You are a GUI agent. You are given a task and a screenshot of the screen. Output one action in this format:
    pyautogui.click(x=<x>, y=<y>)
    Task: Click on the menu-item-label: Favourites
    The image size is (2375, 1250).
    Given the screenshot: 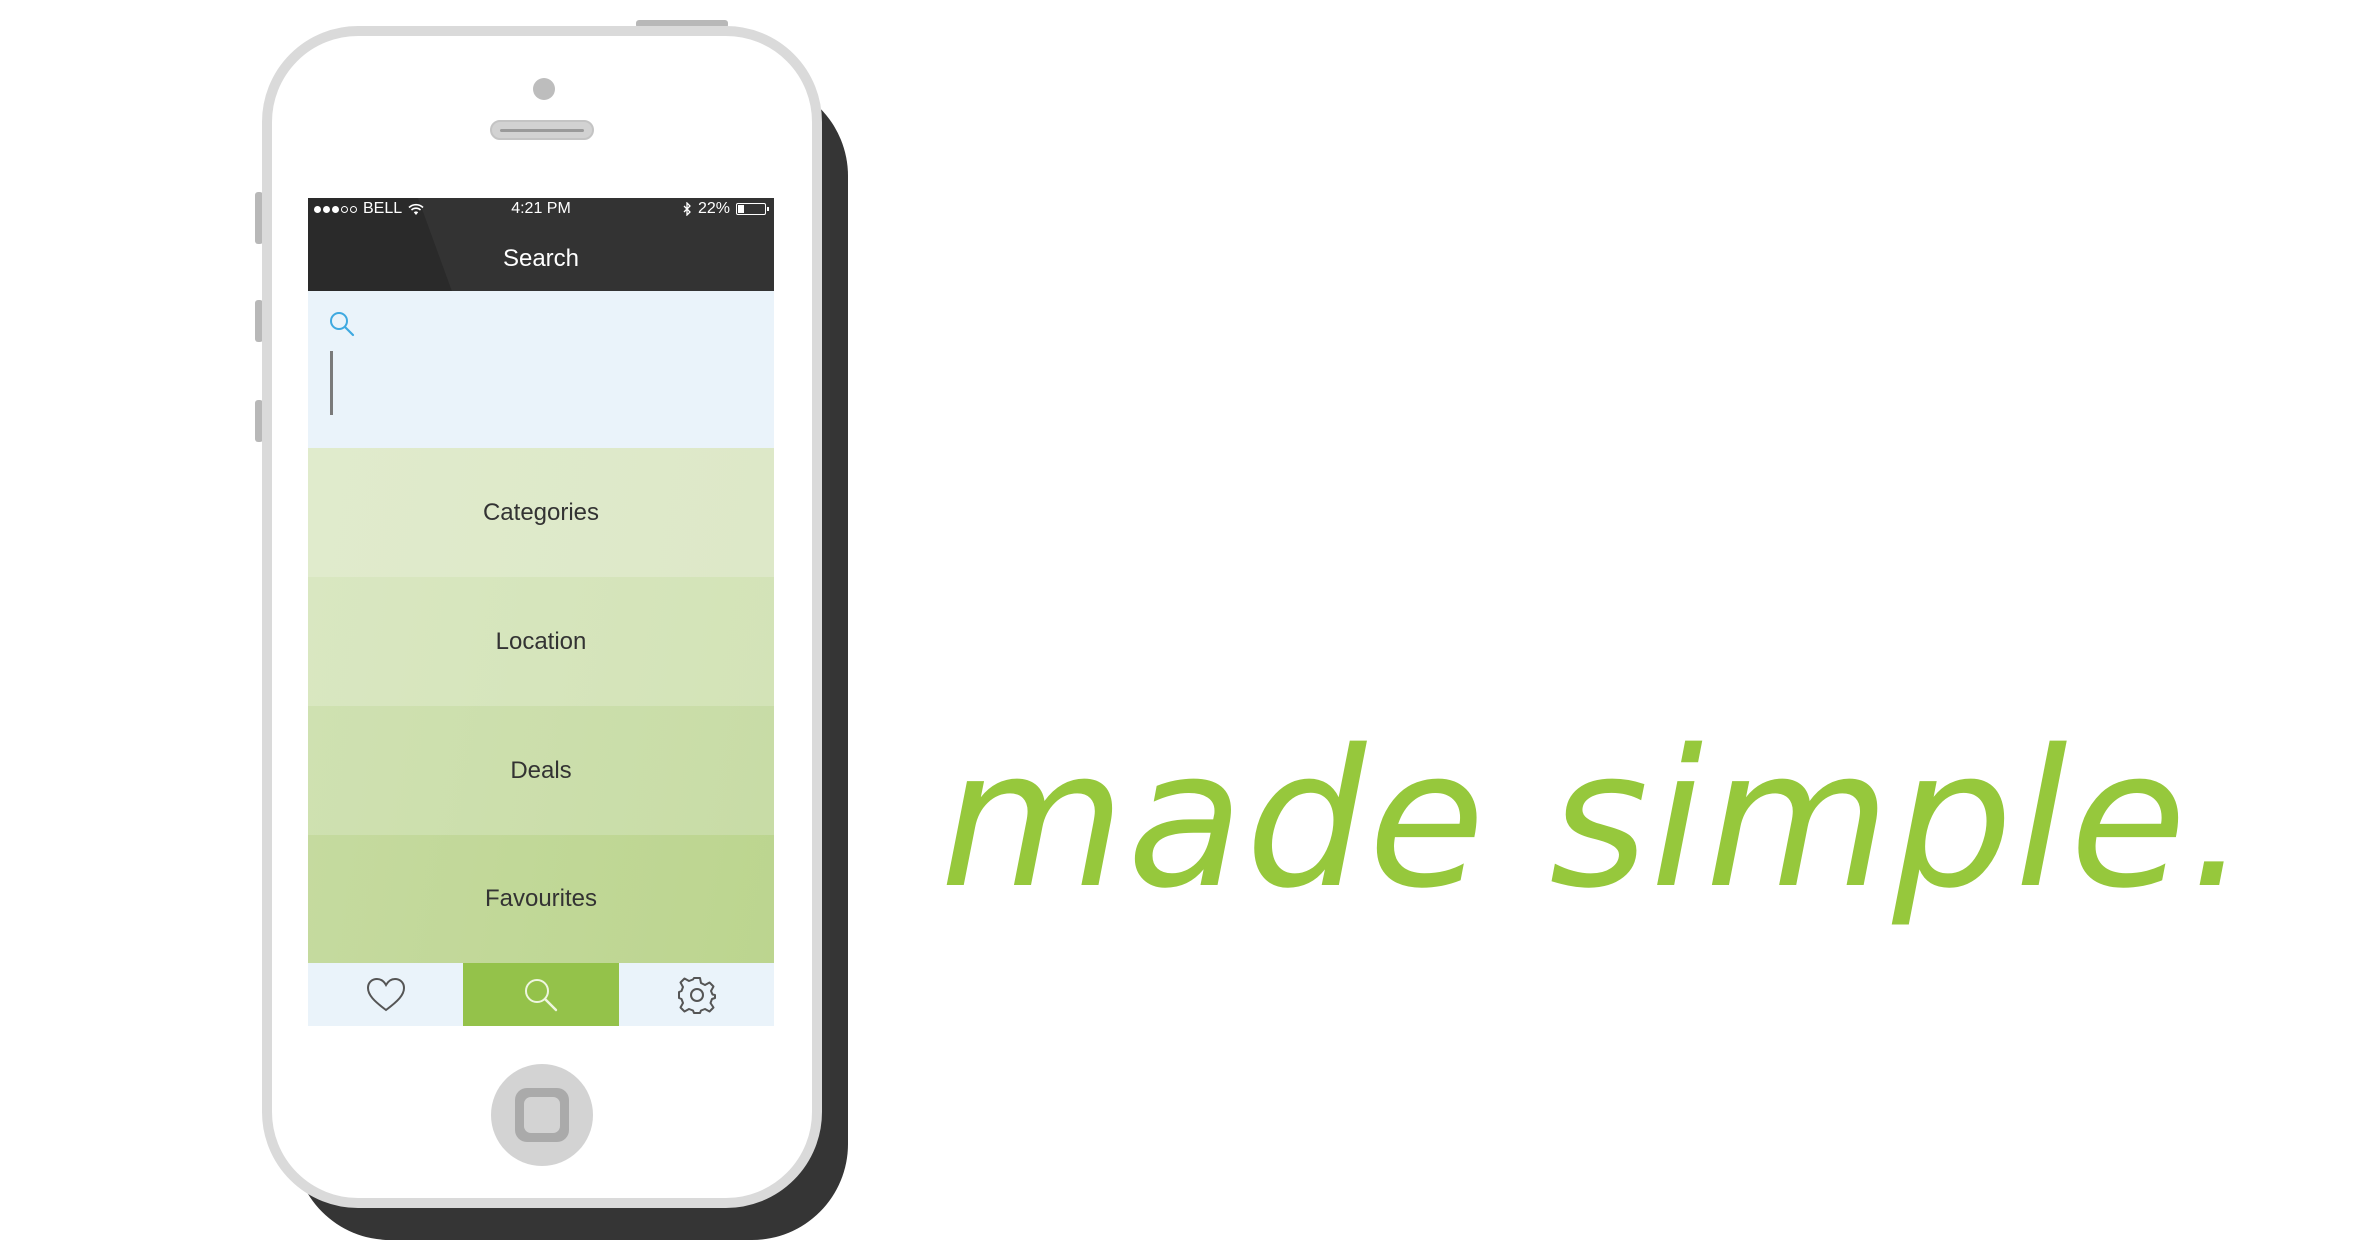 What is the action you would take?
    pyautogui.click(x=541, y=898)
    